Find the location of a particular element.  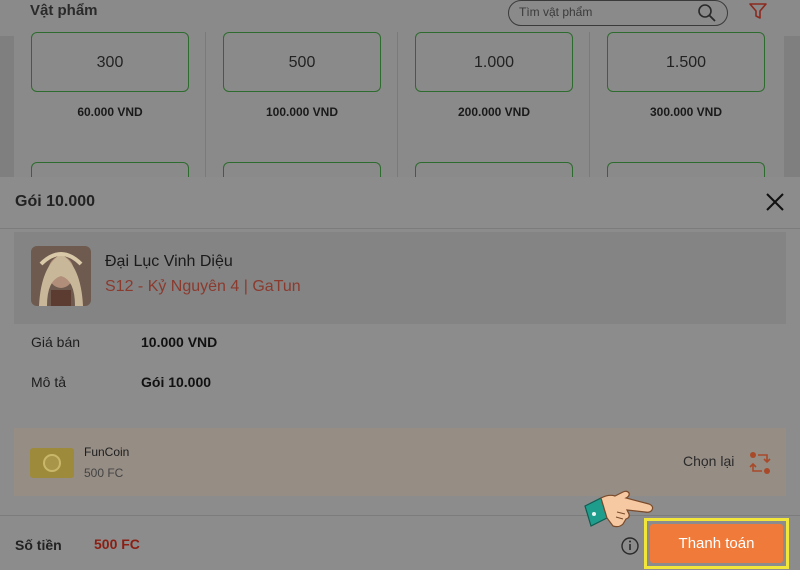

package-card: 1.000 200.000 VND is located at coordinates (494, 107).